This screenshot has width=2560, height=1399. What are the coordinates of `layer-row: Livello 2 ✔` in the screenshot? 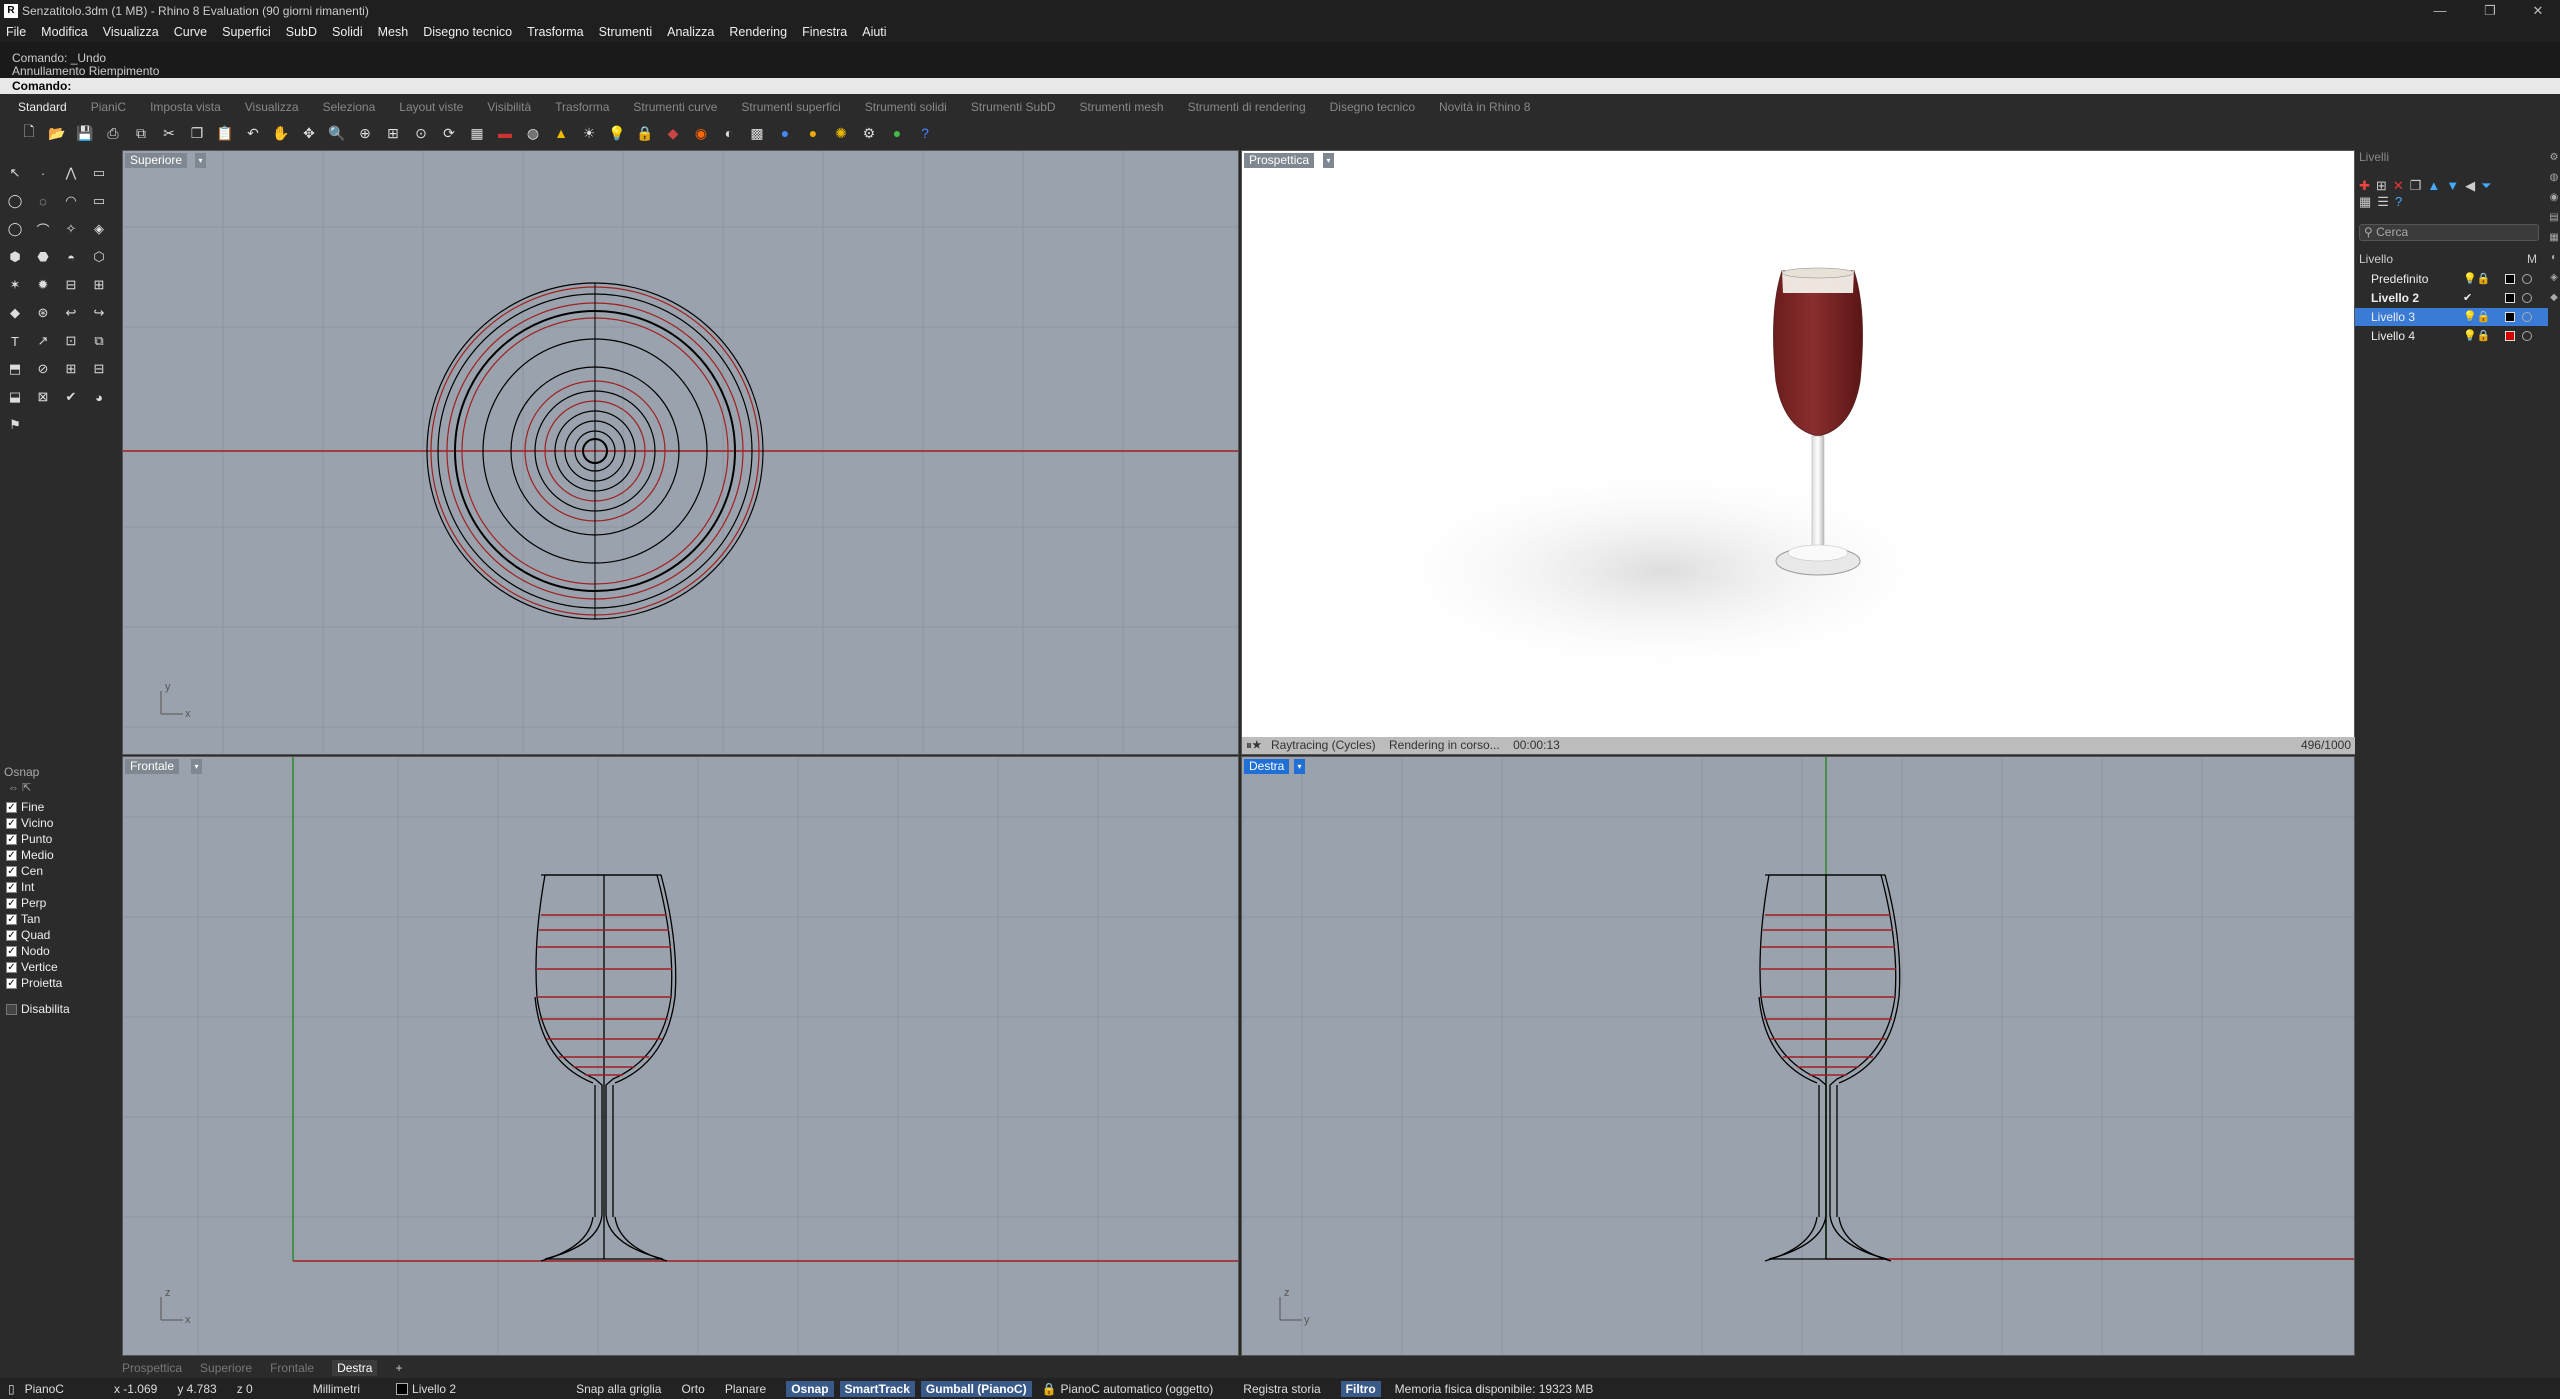 It's located at (2451, 298).